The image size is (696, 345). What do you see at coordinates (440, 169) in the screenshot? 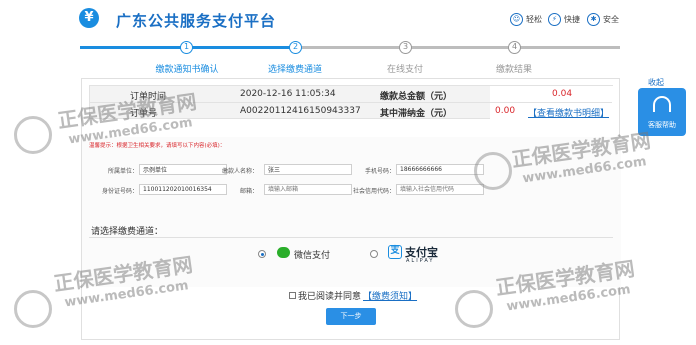
I see `phone-input` at bounding box center [440, 169].